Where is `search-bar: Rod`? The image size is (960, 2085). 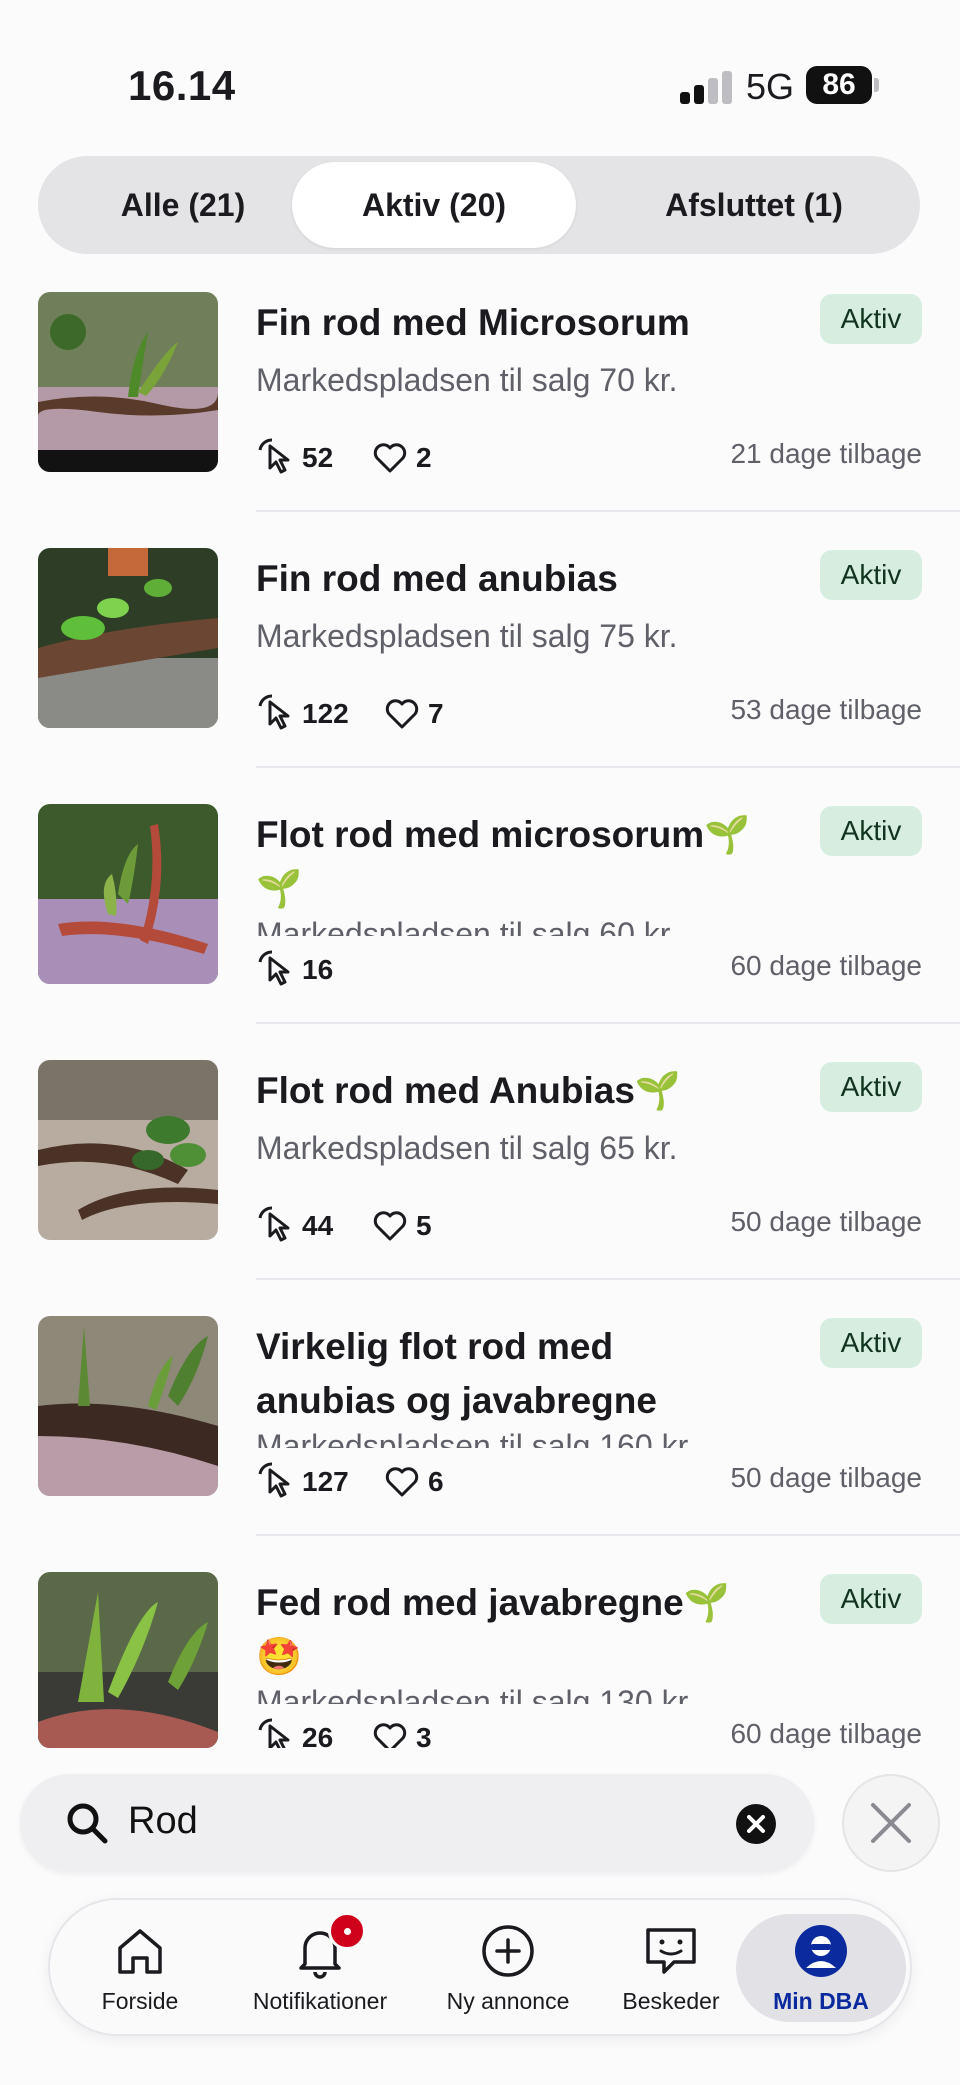 search-bar: Rod is located at coordinates (417, 1823).